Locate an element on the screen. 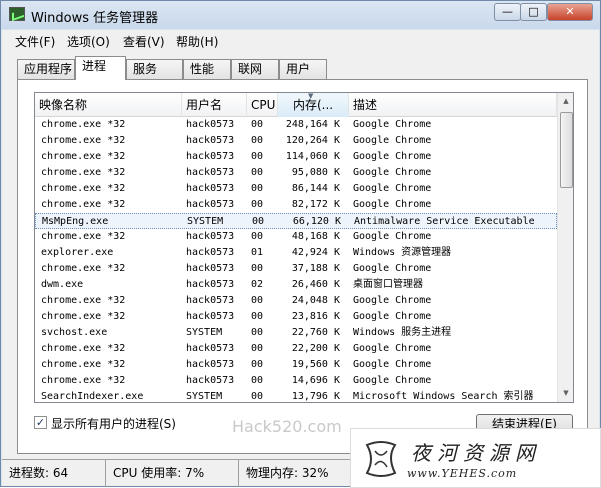 The image size is (601, 488). column-header-user-name: 用户名 is located at coordinates (214, 105).